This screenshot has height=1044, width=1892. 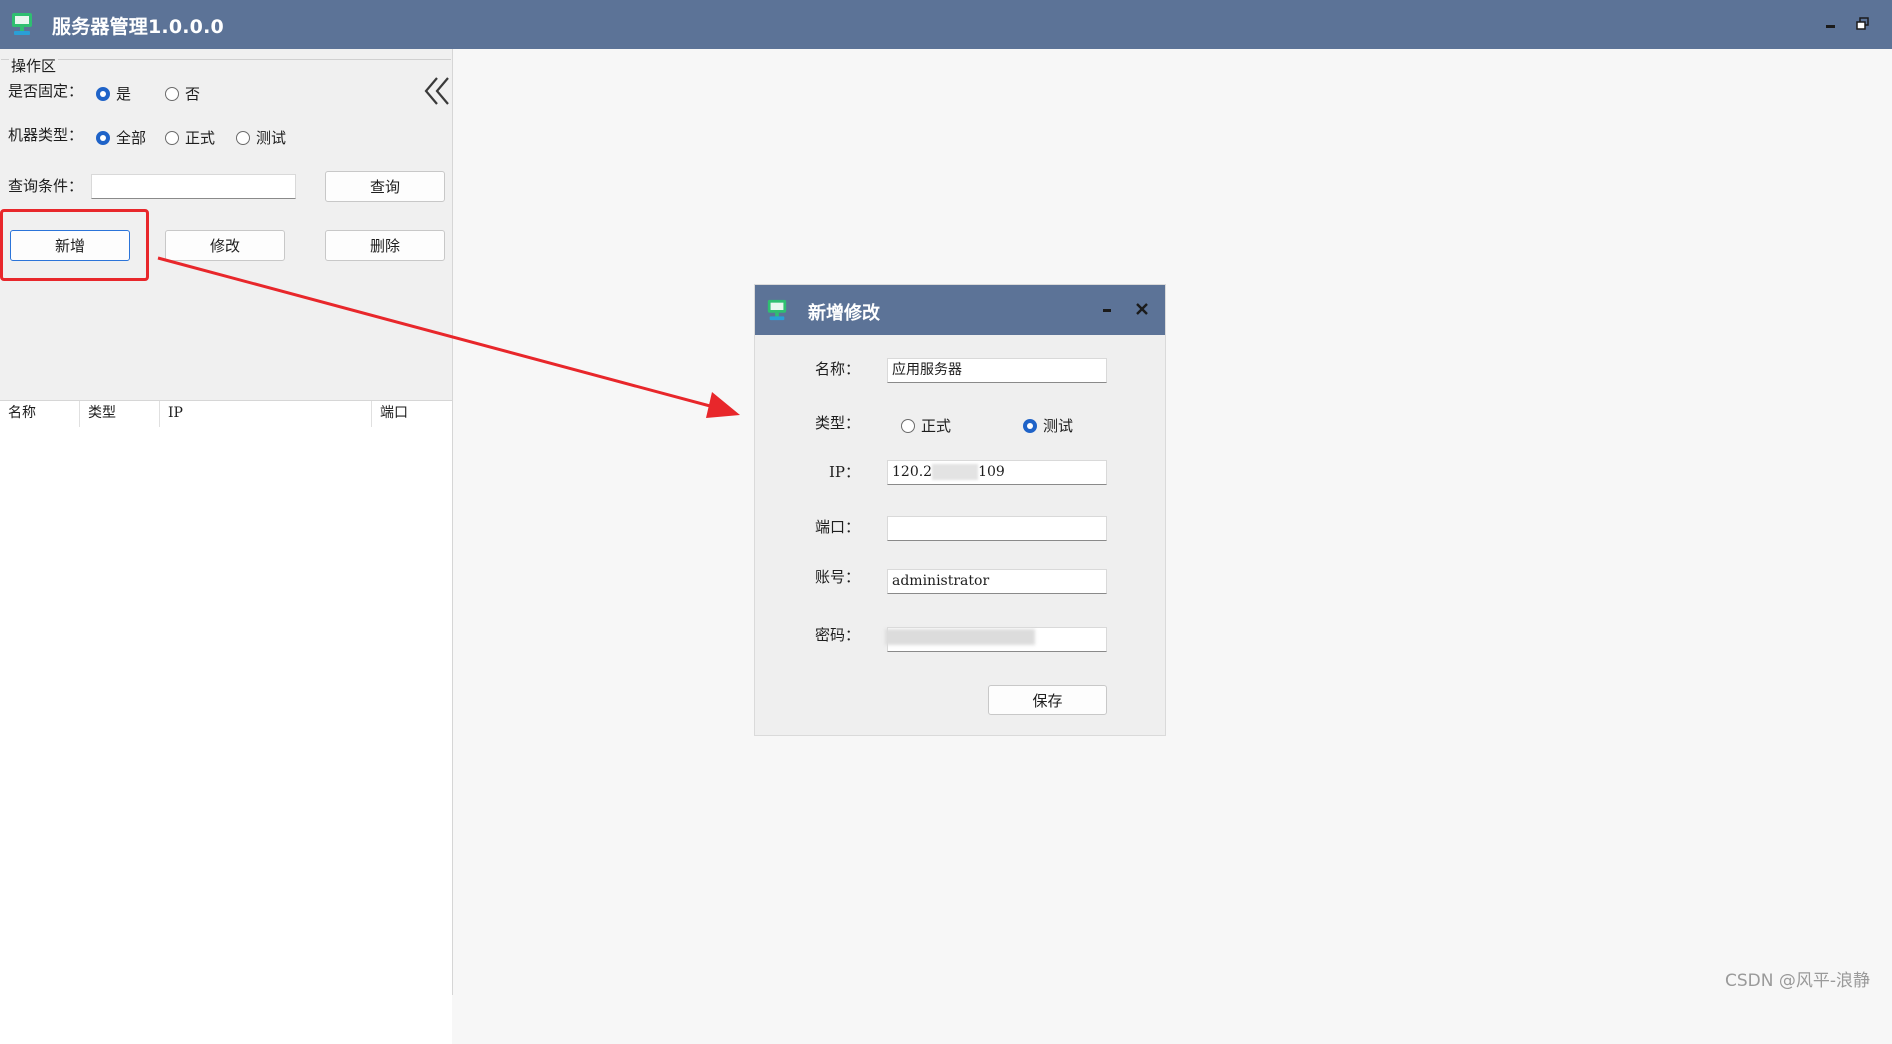 I want to click on close-icon, so click(x=1142, y=309).